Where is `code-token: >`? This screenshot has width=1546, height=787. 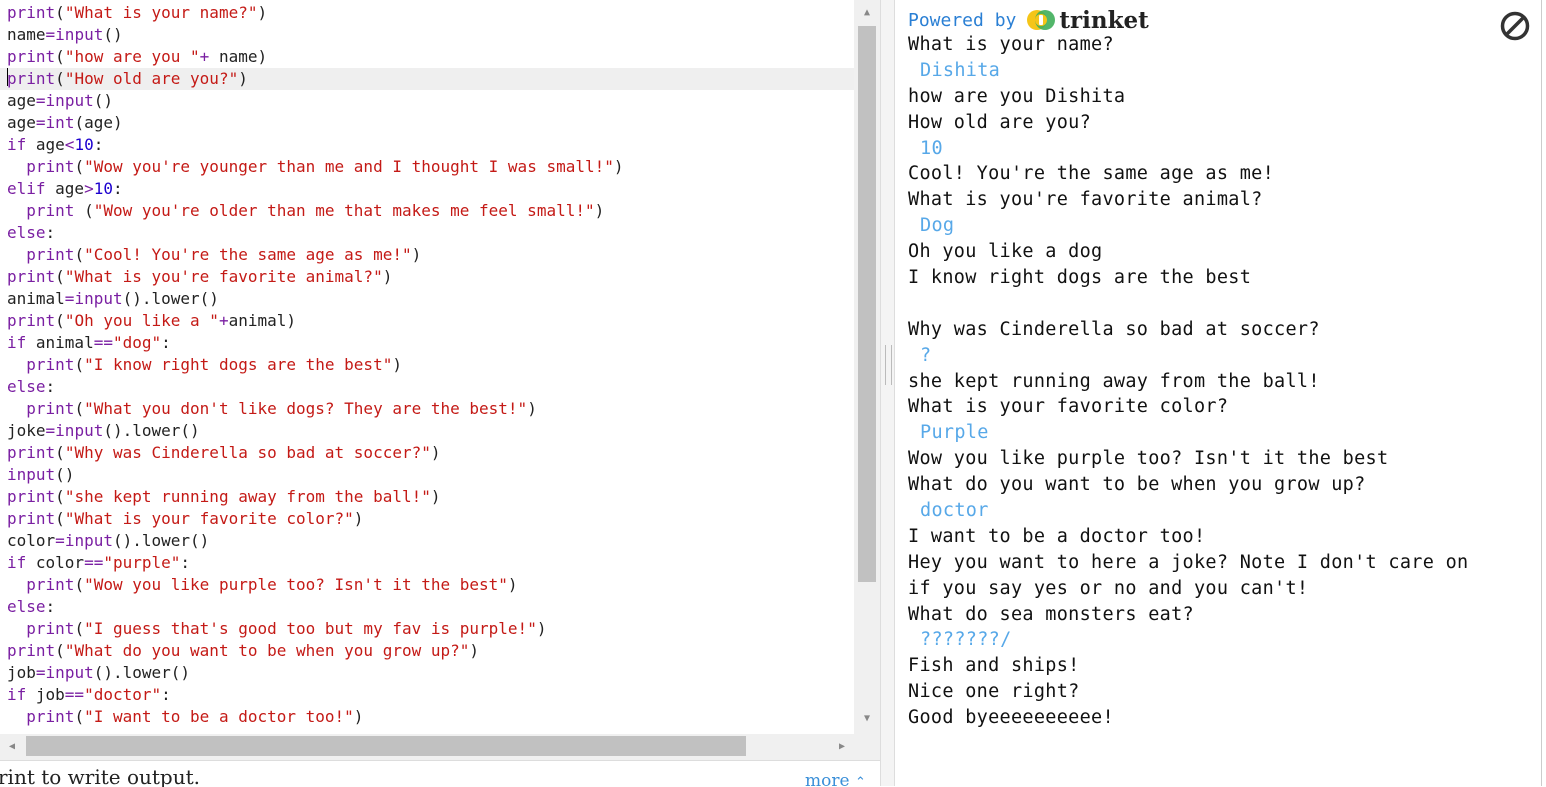 code-token: > is located at coordinates (89, 188).